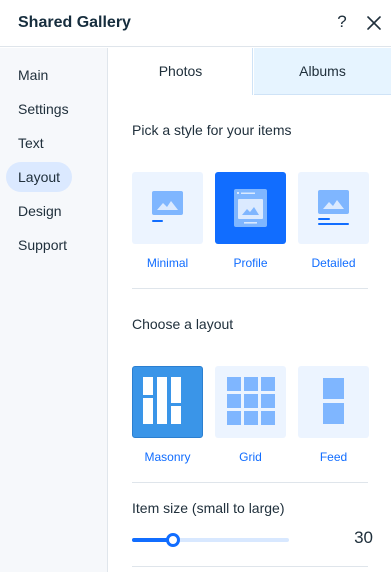  Describe the element at coordinates (167, 457) in the screenshot. I see `layout-option-masonry-label: Masonry` at that location.